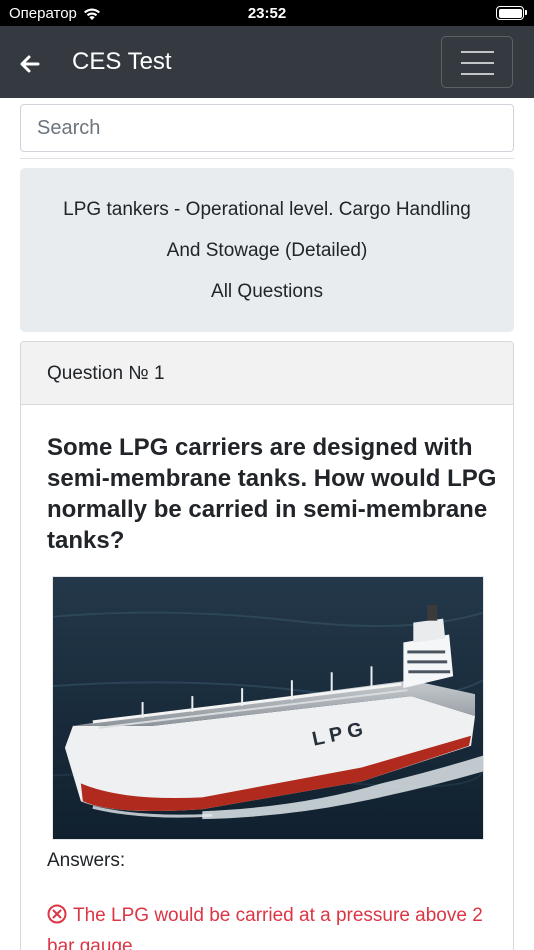 The height and width of the screenshot is (950, 534). What do you see at coordinates (511, 13) in the screenshot?
I see `battery-icon` at bounding box center [511, 13].